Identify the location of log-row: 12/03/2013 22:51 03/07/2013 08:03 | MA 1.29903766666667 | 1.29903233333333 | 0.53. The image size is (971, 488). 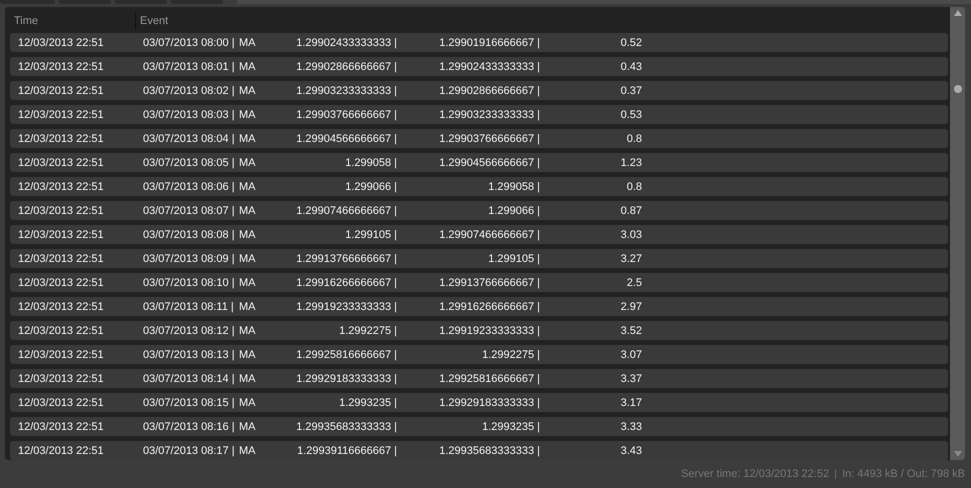
(479, 114).